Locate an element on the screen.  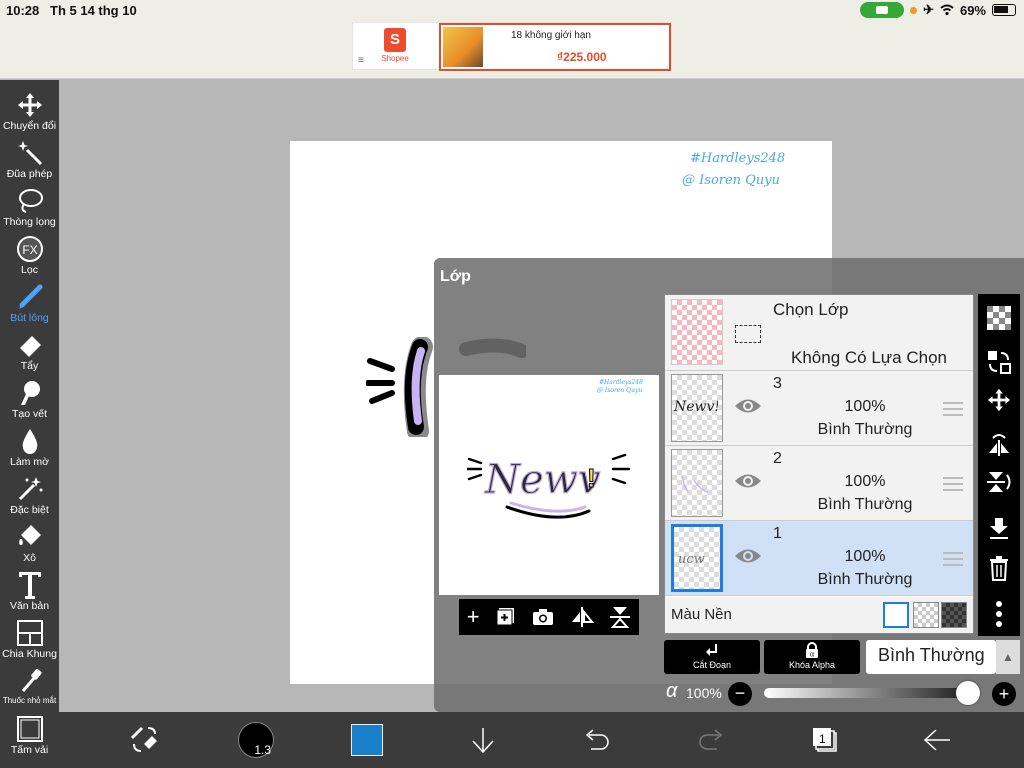
opacity-decrease-button: − is located at coordinates (740, 694).